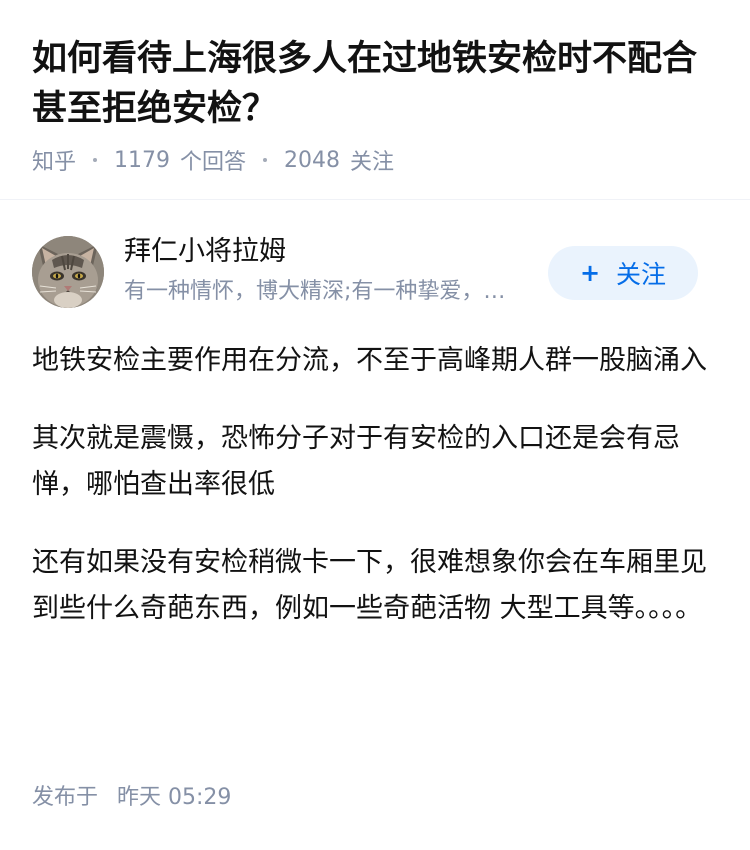  I want to click on plus-icon: +, so click(590, 273).